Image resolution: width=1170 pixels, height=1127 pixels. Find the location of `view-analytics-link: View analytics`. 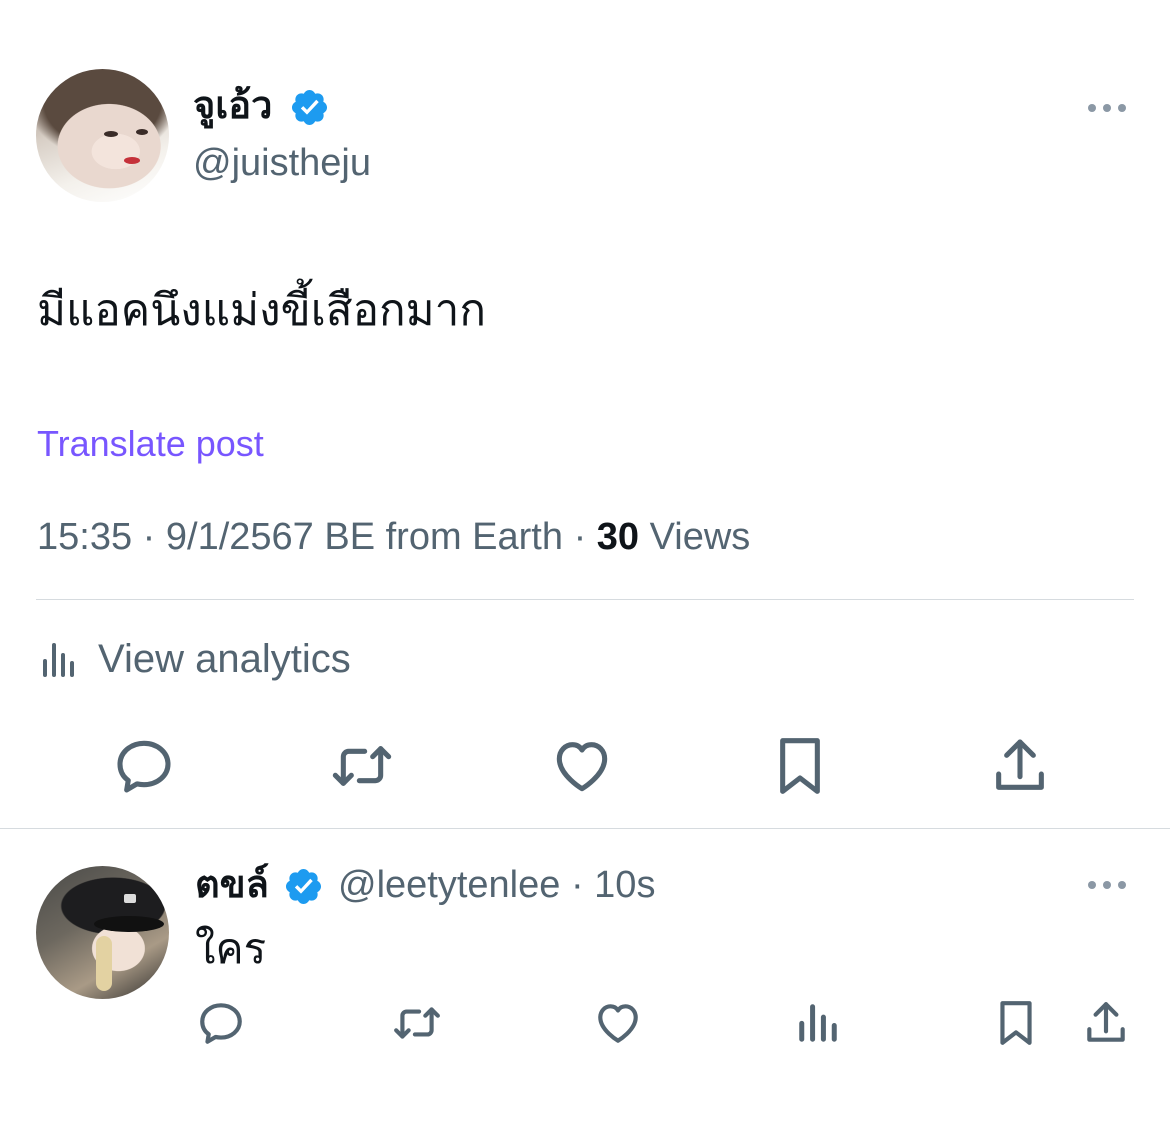

view-analytics-link: View analytics is located at coordinates (195, 659).